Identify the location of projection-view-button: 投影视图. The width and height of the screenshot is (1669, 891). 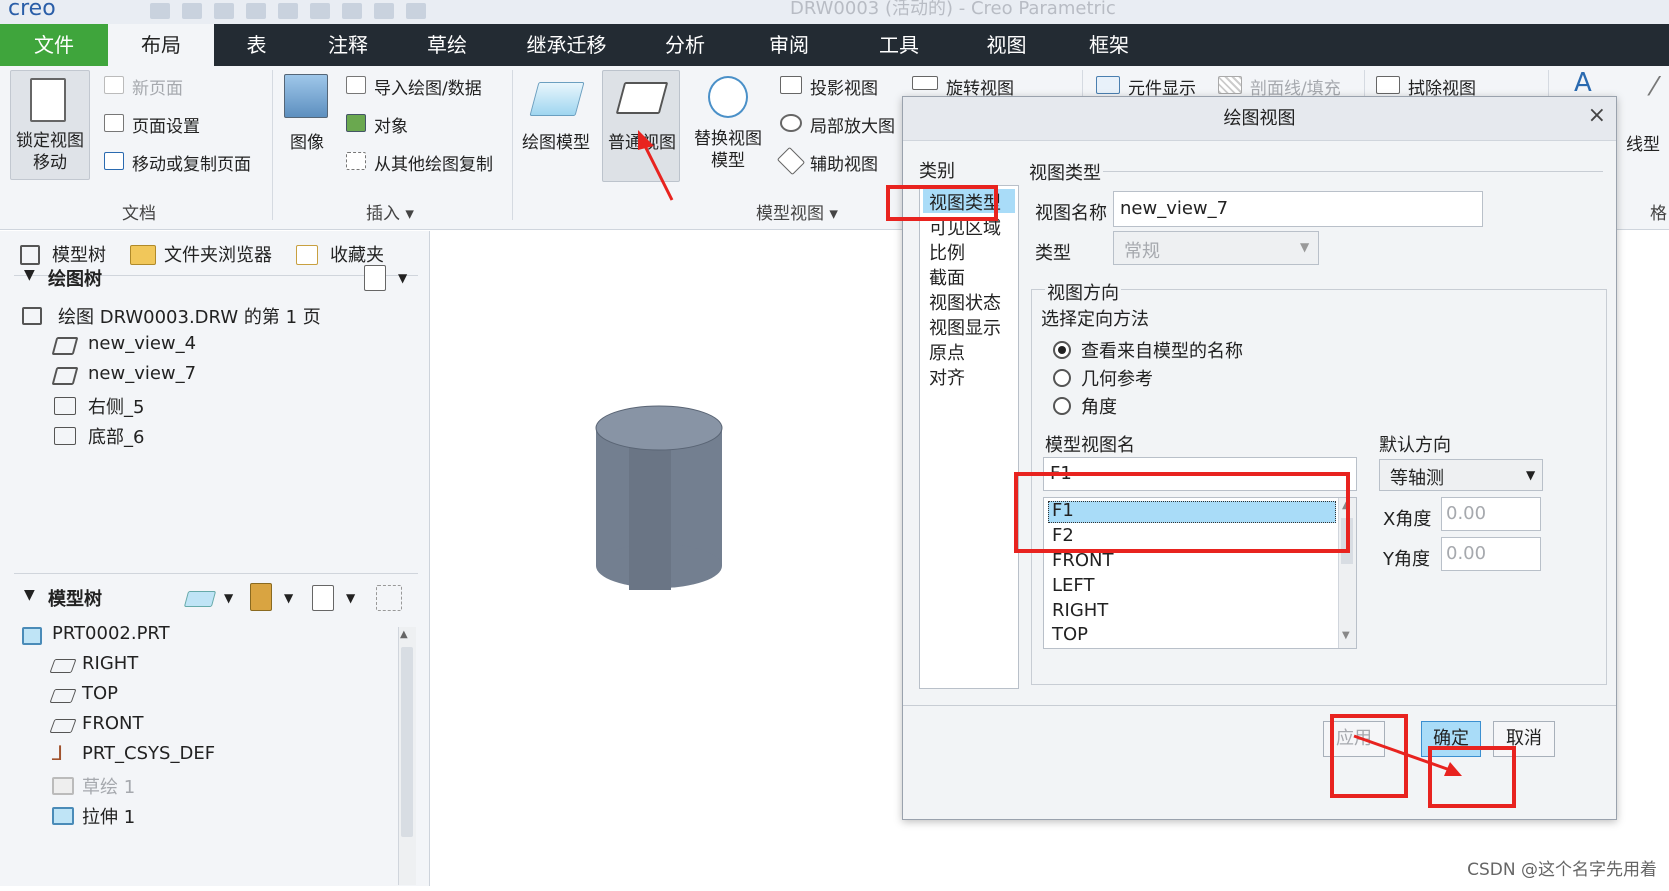
(844, 86).